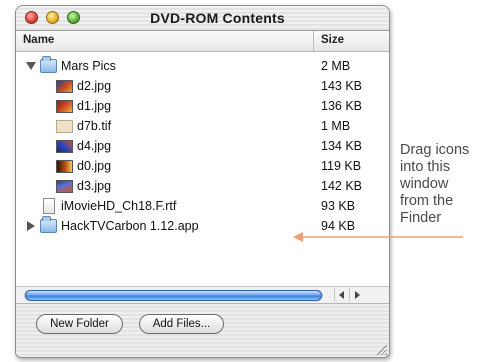 The width and height of the screenshot is (480, 362). What do you see at coordinates (425, 167) in the screenshot?
I see `callout-line: into this` at bounding box center [425, 167].